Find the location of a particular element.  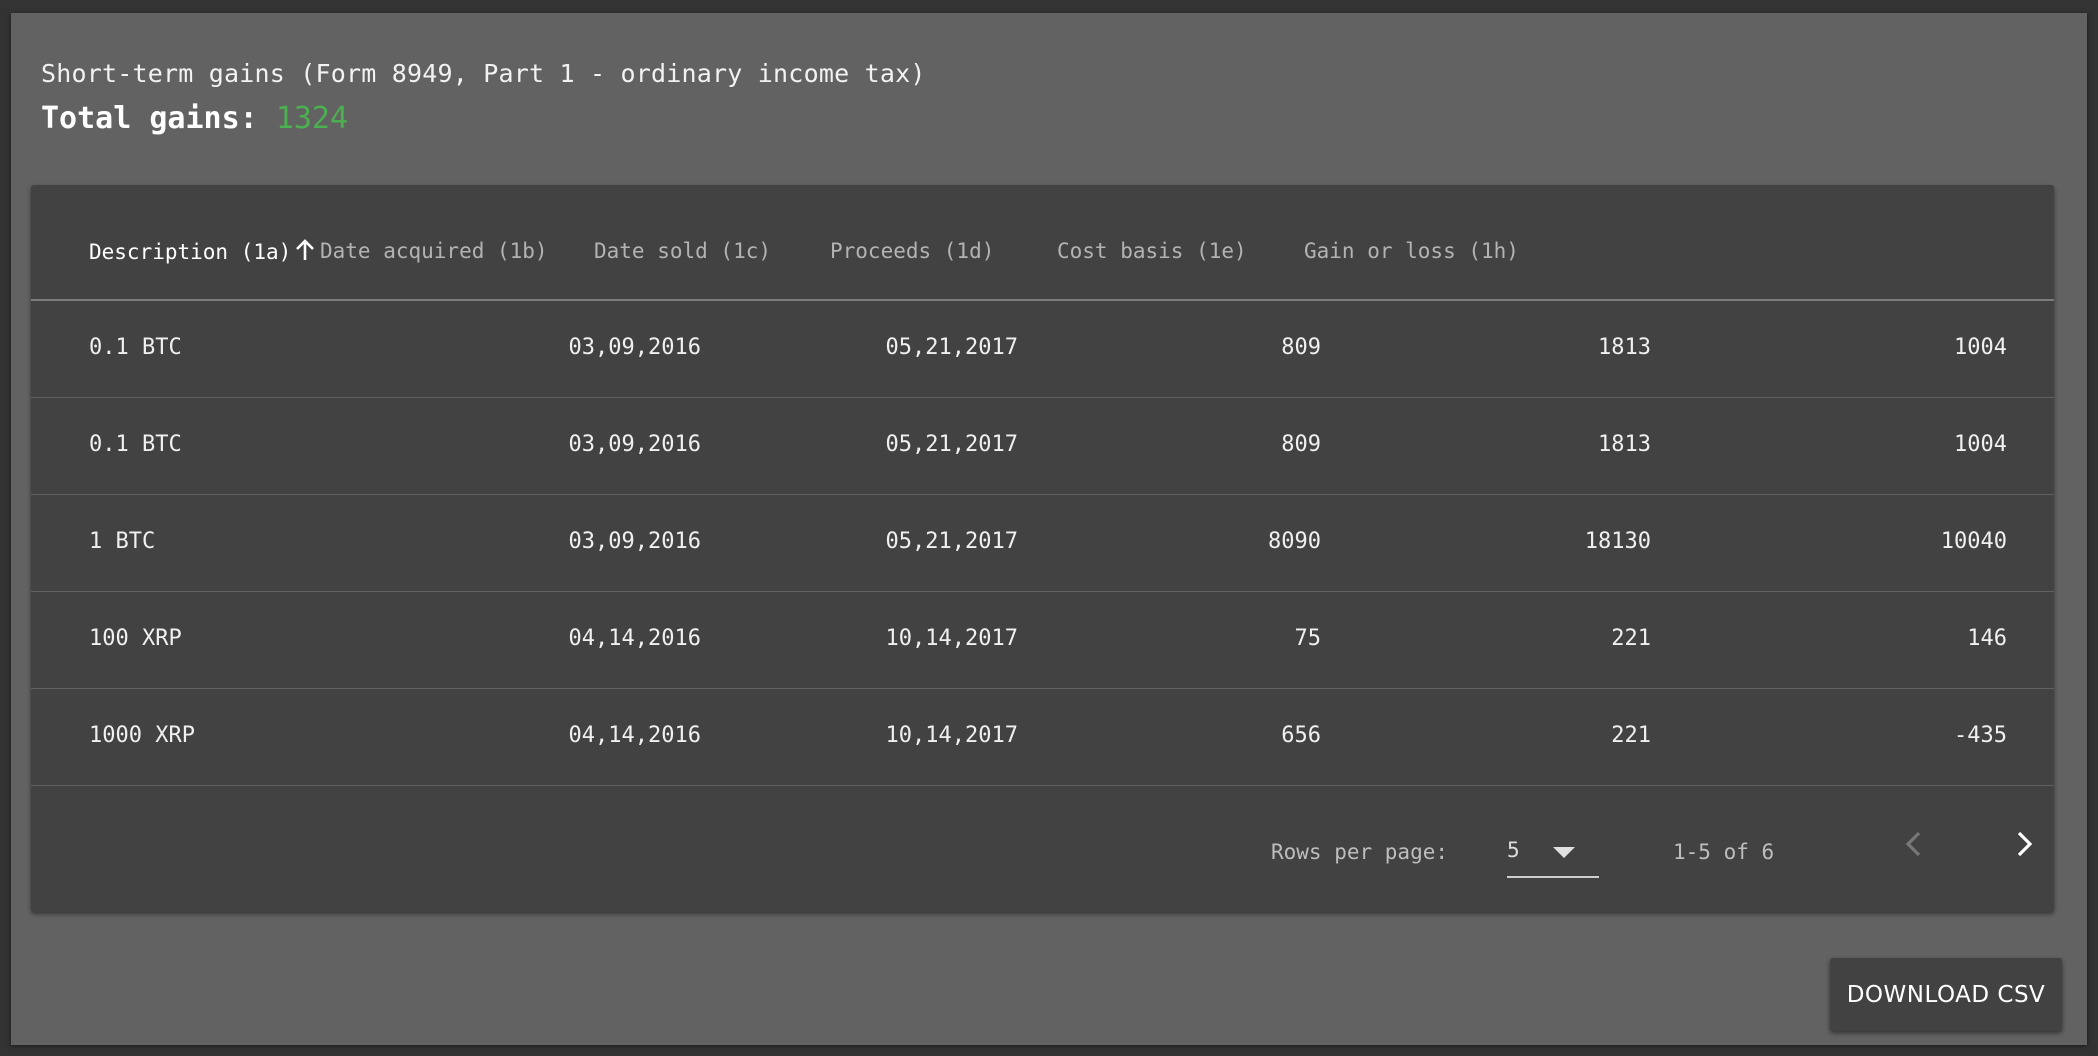

cell-description: 100 XRP is located at coordinates (135, 638).